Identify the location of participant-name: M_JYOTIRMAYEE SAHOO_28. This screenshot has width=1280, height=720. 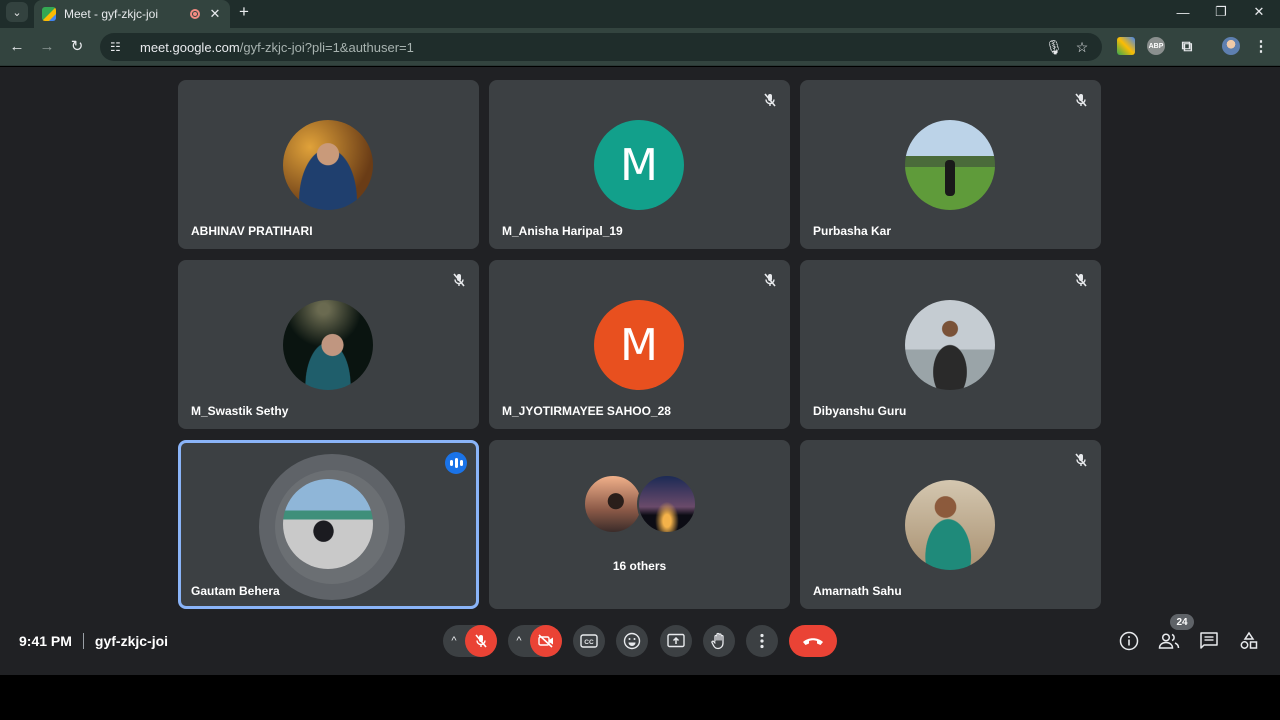
(586, 411).